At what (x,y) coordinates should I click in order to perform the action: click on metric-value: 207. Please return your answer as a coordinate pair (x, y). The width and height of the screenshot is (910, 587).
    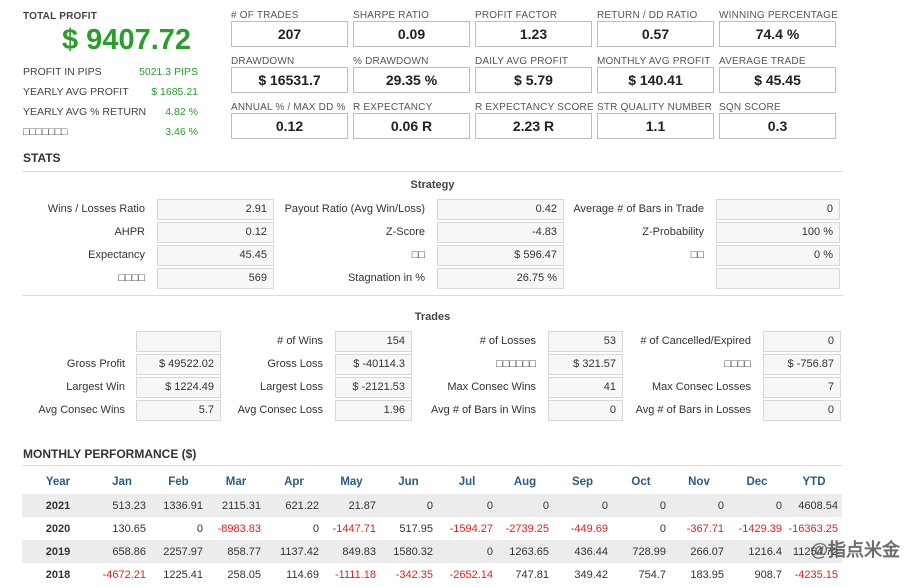
    Looking at the image, I should click on (289, 34).